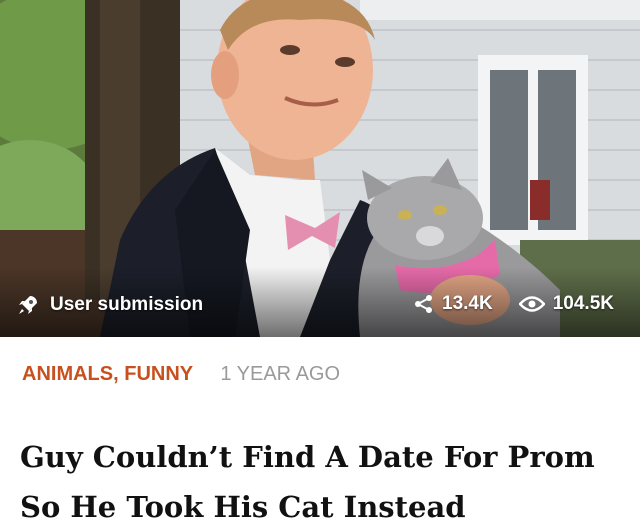 This screenshot has width=640, height=532. I want to click on share-count: 13.4K, so click(453, 304).